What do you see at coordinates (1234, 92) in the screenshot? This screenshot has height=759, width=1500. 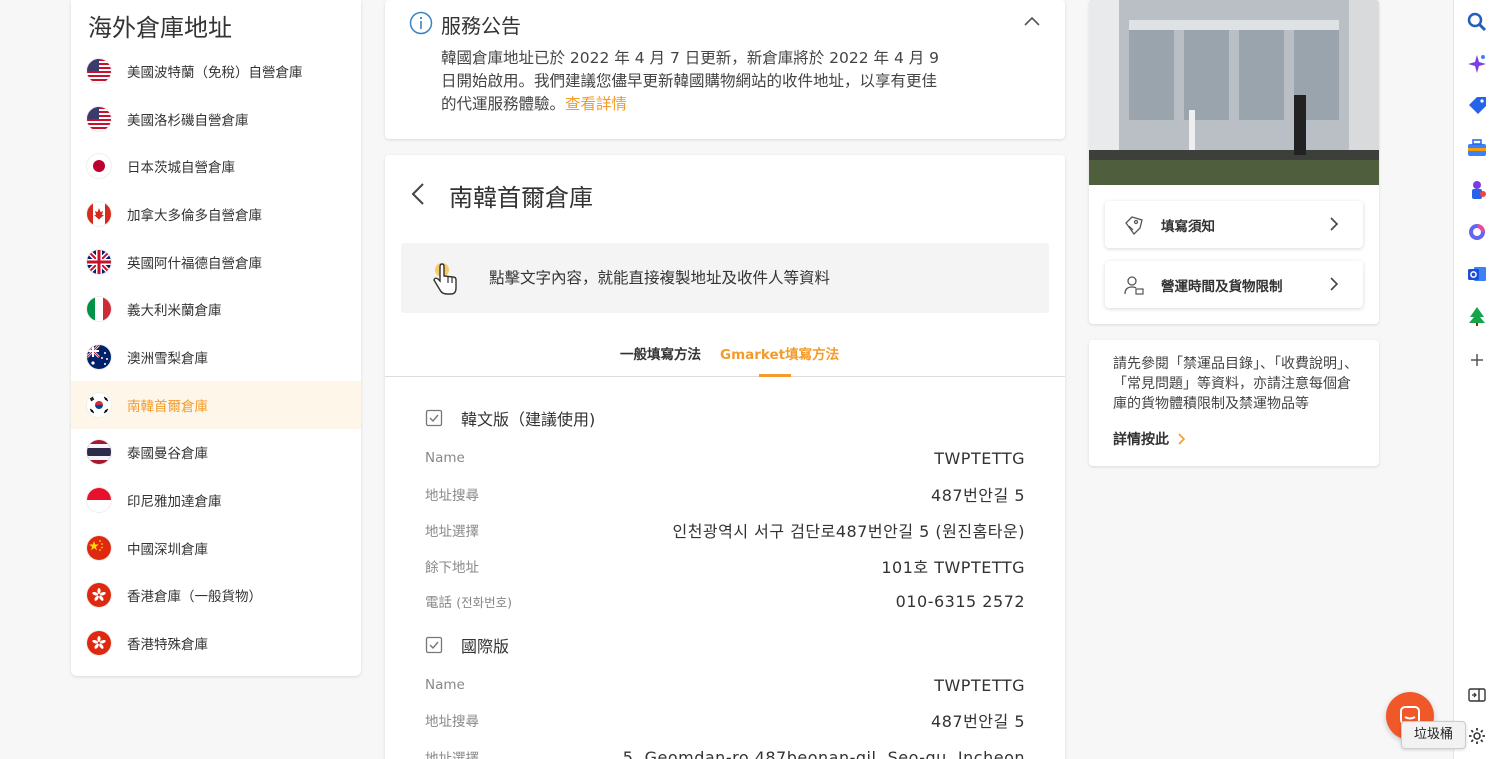 I see `warehouse-photo` at bounding box center [1234, 92].